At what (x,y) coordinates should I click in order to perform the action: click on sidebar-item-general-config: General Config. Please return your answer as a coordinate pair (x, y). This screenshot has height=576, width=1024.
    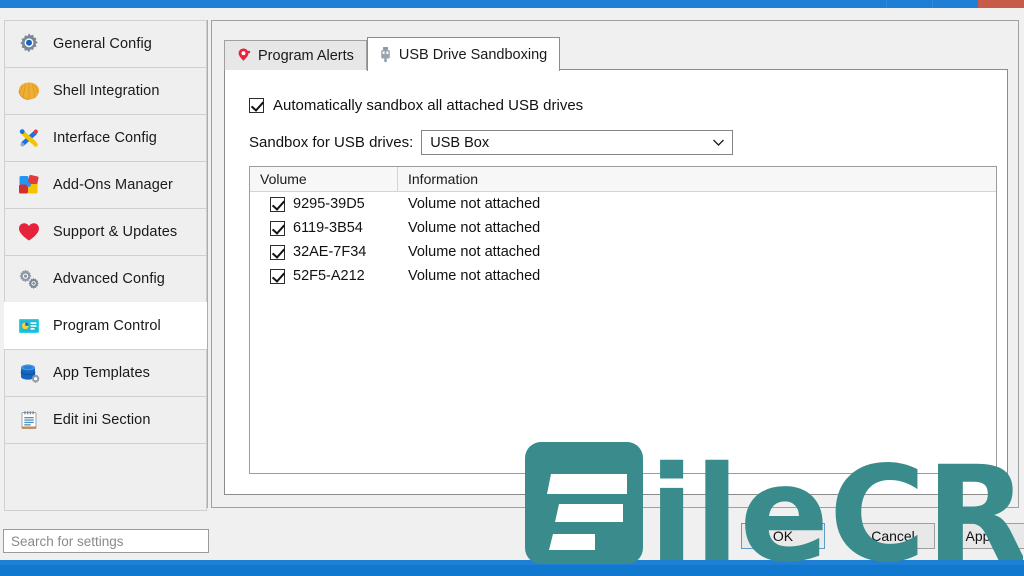
    Looking at the image, I should click on (105, 44).